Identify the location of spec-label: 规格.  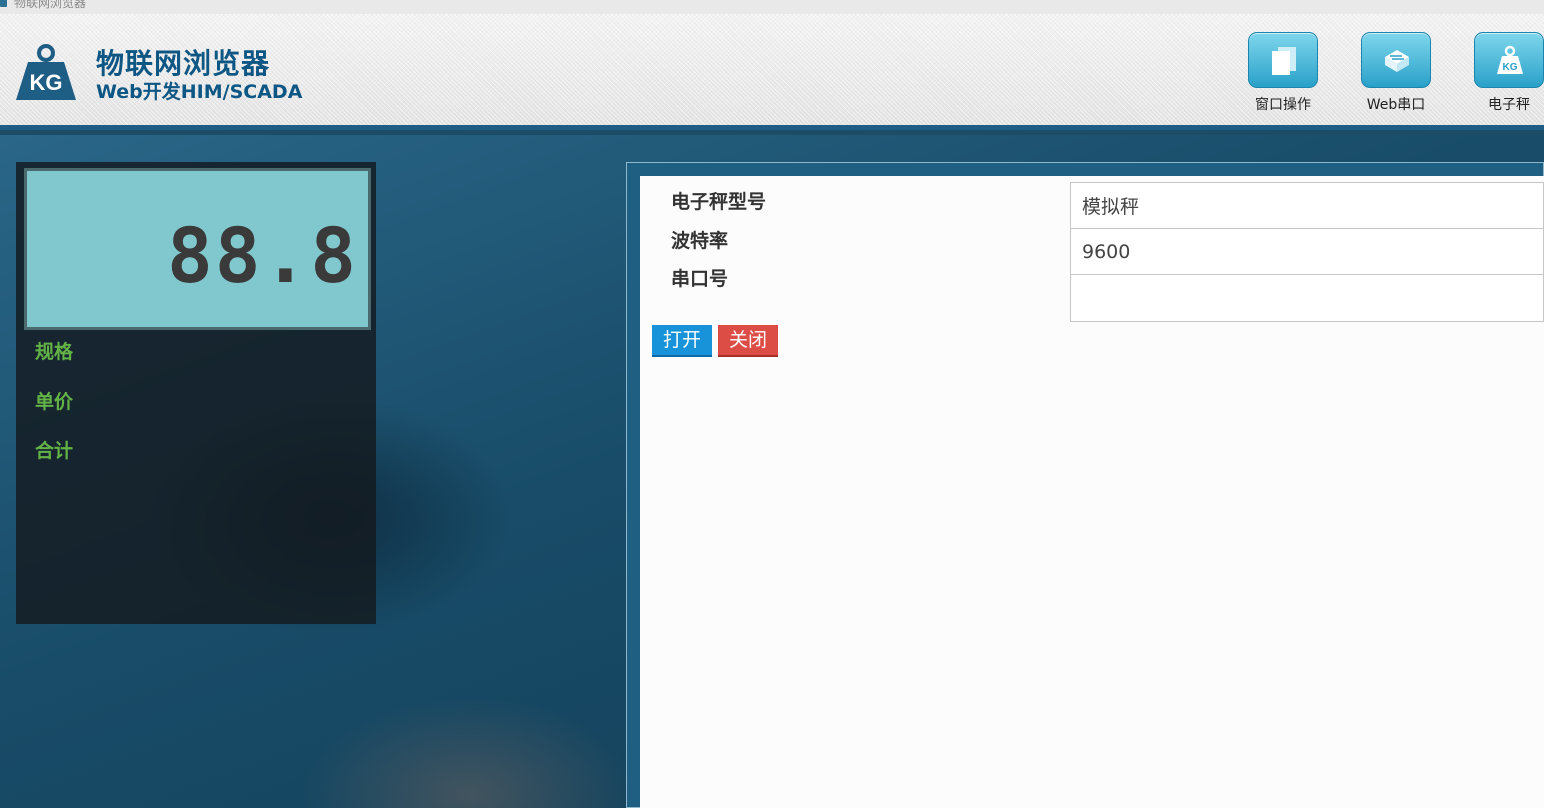
(54, 352).